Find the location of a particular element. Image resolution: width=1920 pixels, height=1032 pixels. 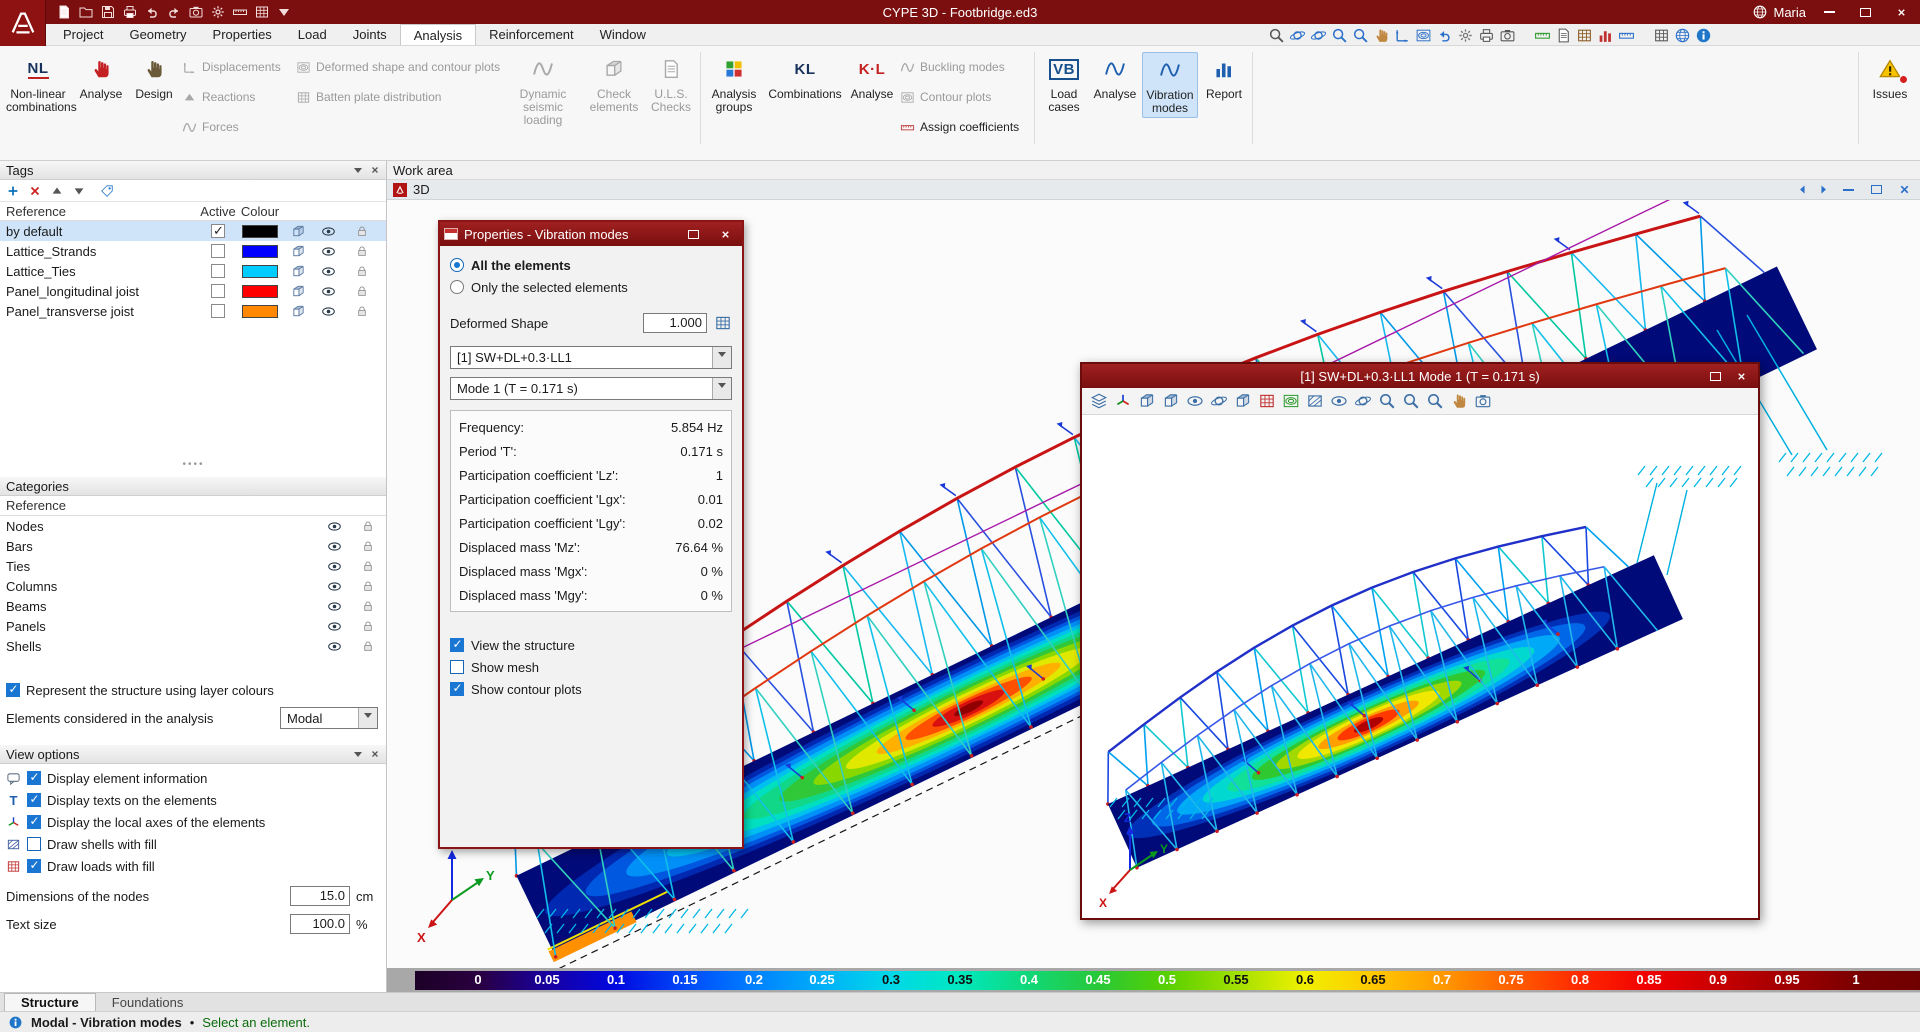

references-icon is located at coordinates (1563, 35).